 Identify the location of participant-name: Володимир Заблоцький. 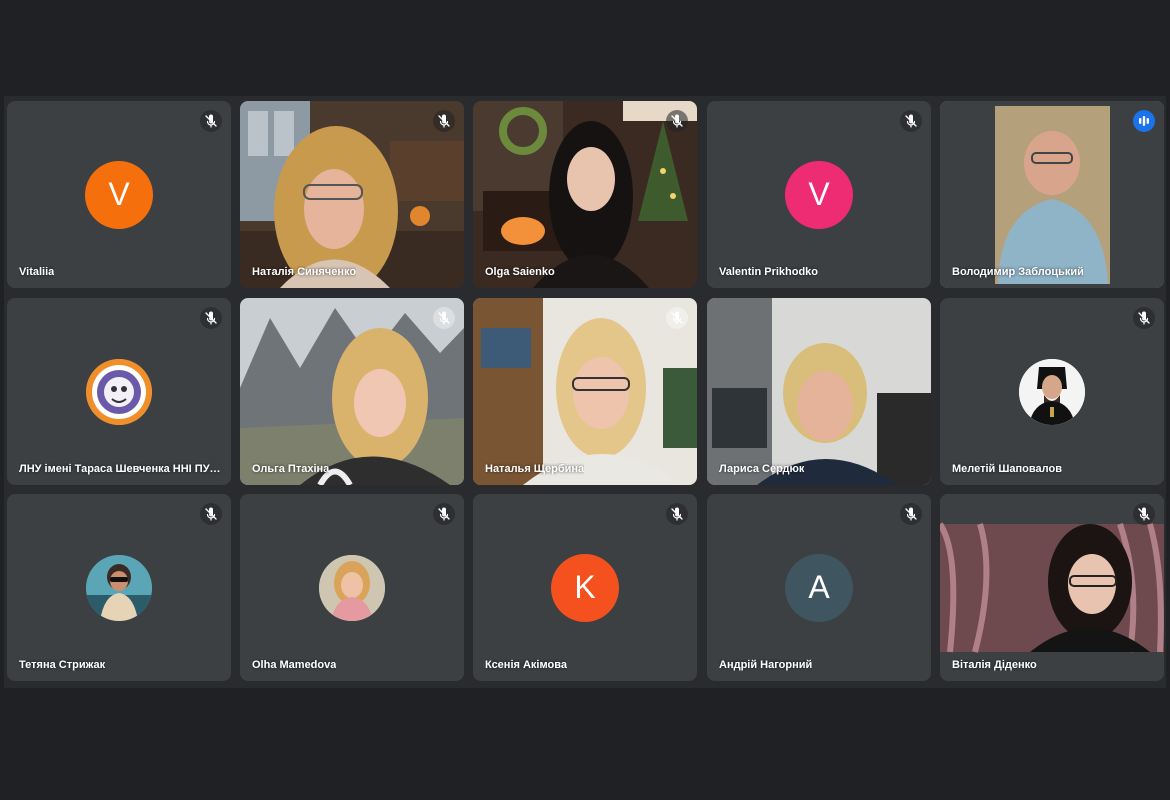
(1018, 272).